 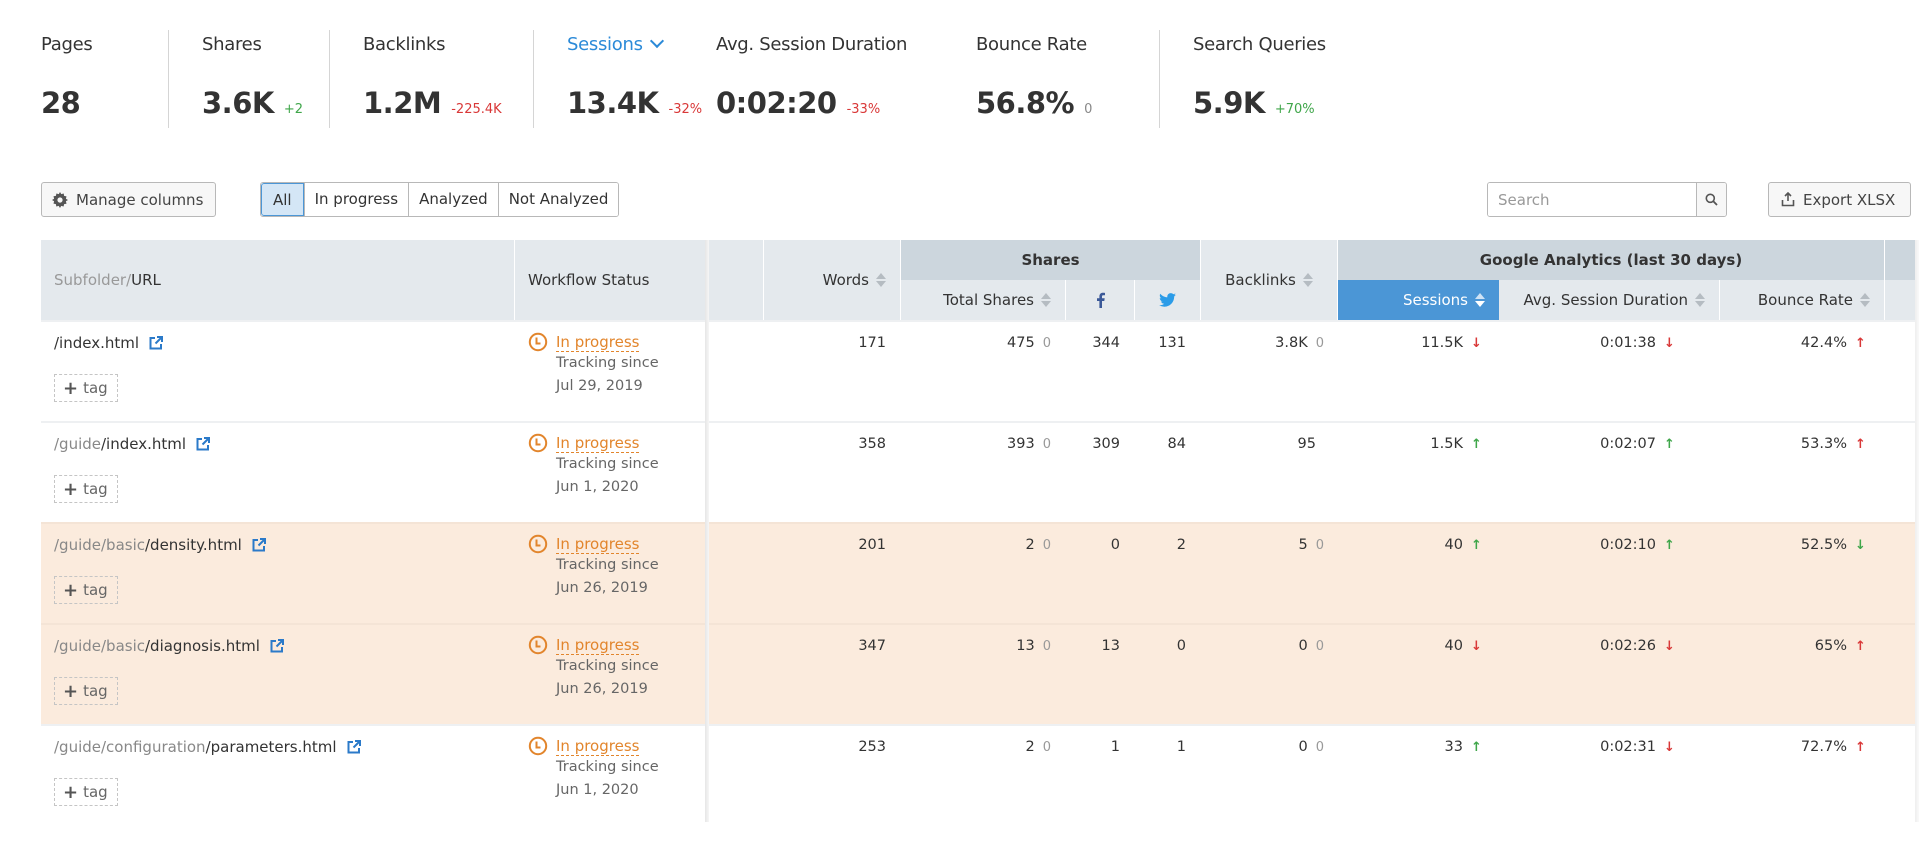 I want to click on workflow-status-cell: In progress Tracking since Jun 26, 2019, so click(x=593, y=567).